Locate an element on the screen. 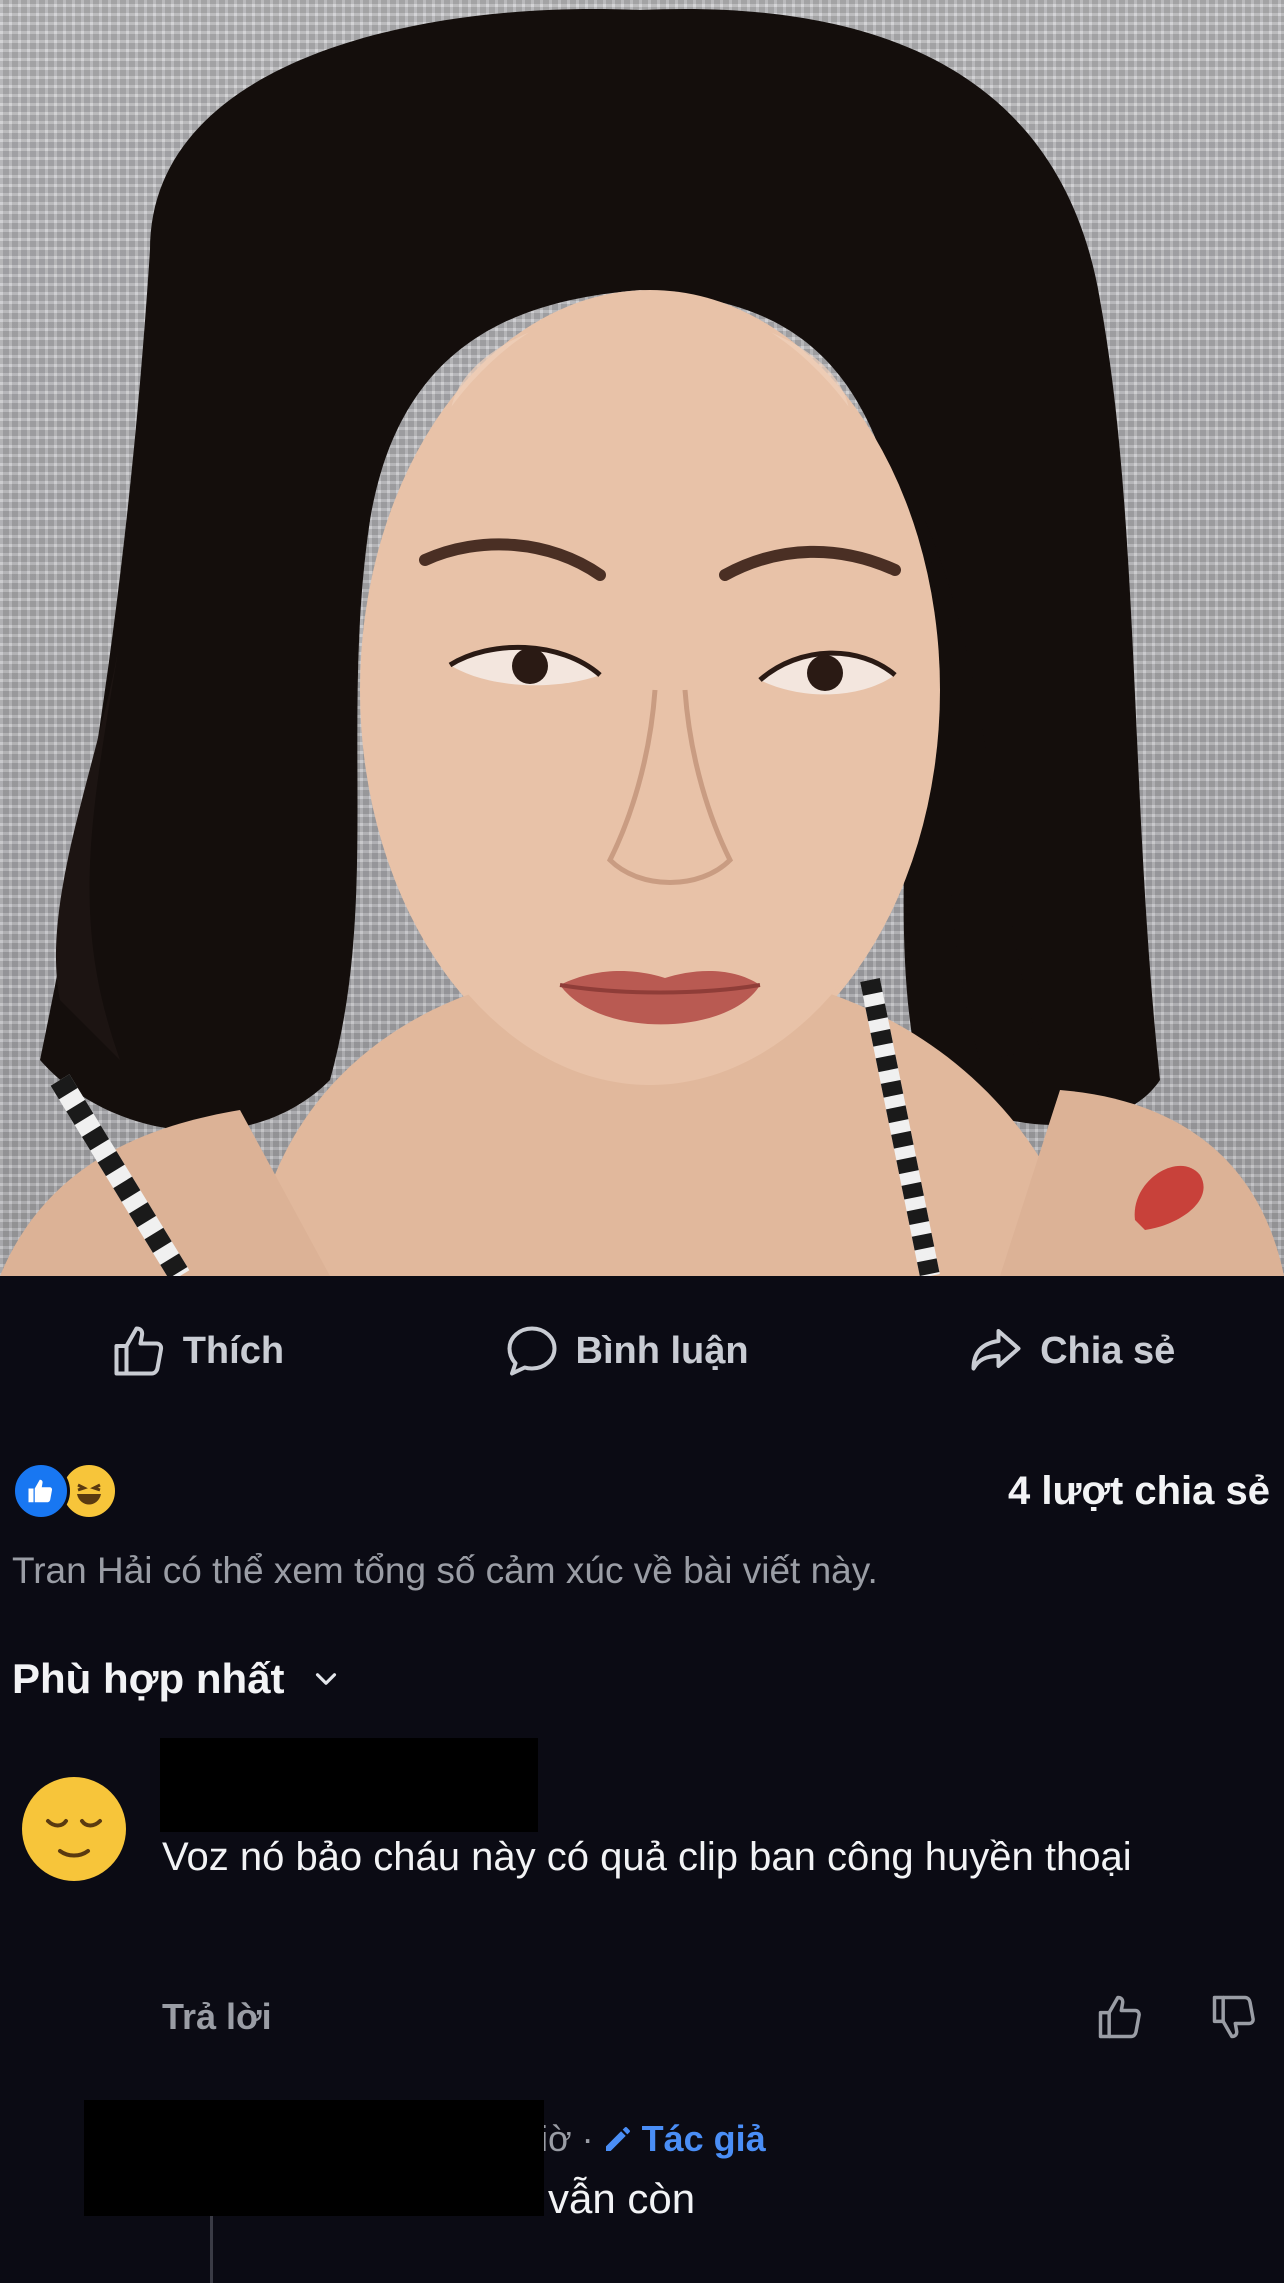 The height and width of the screenshot is (2283, 1284). pencil-icon is located at coordinates (617, 2139).